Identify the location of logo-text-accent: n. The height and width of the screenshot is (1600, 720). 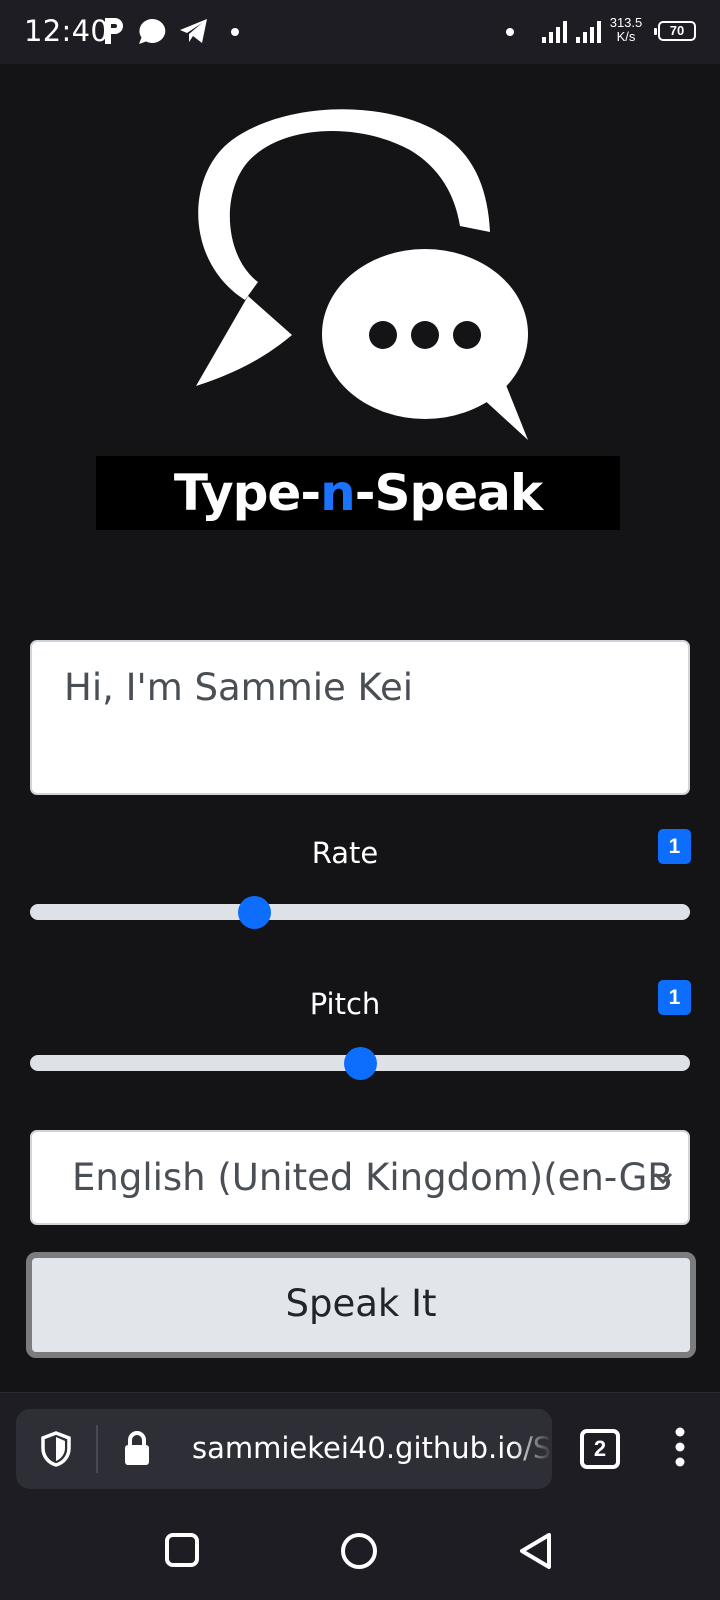
(338, 493).